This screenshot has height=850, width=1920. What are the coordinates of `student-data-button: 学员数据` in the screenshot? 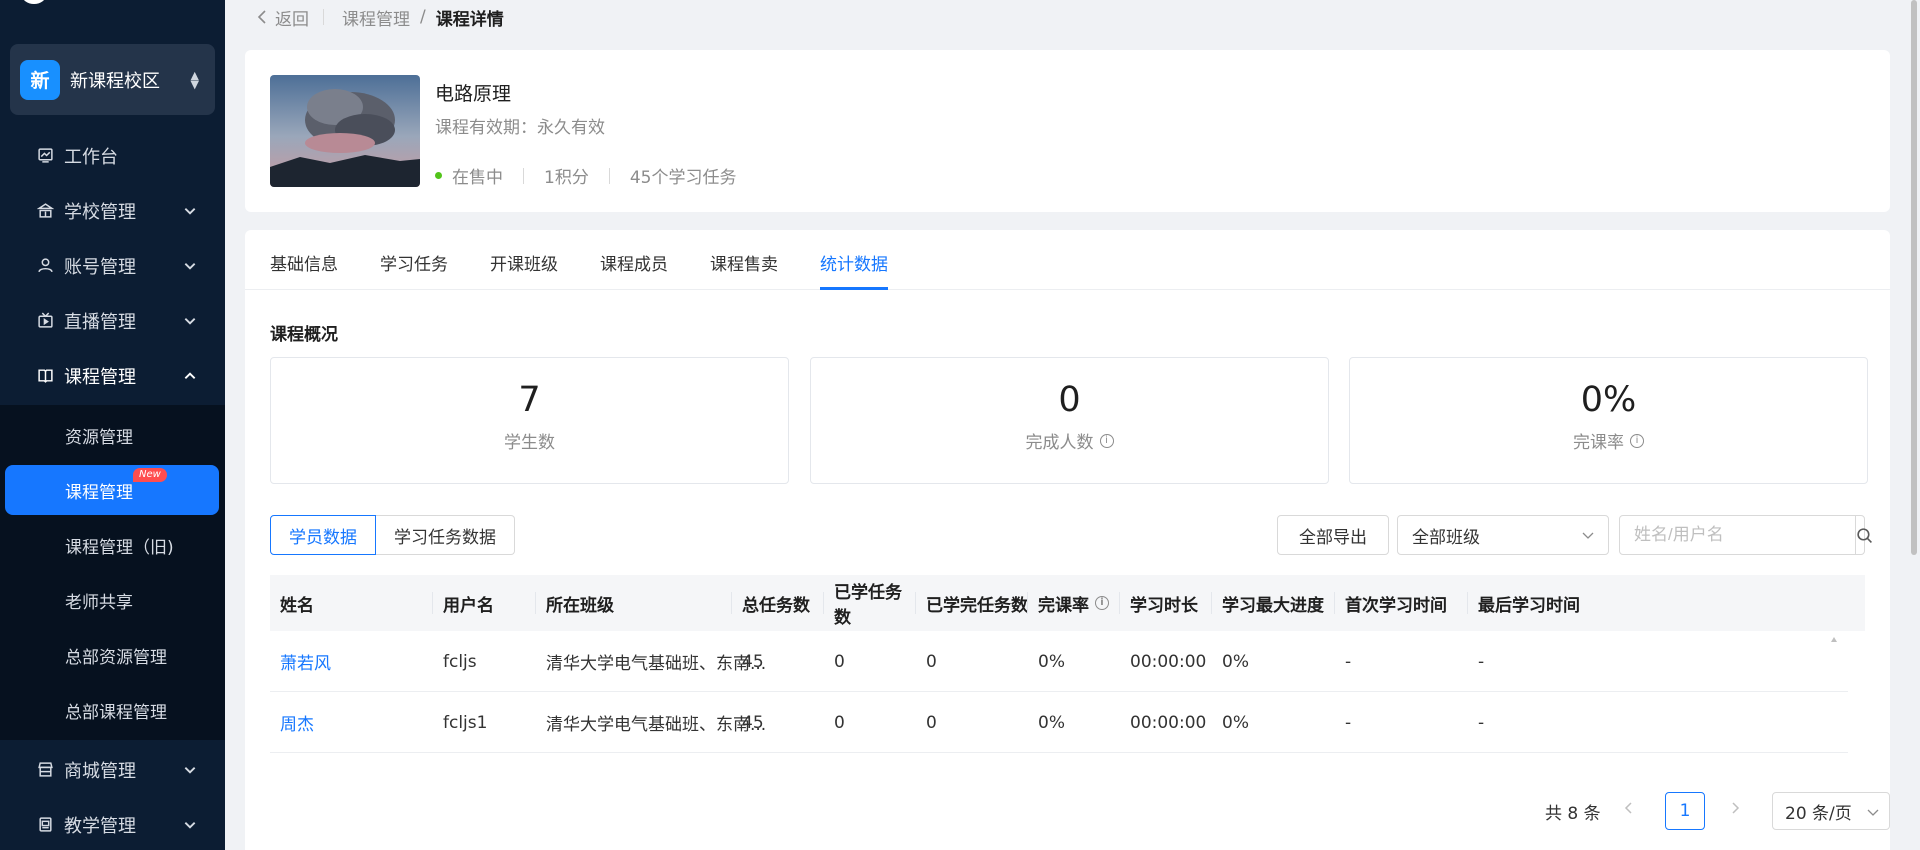 It's located at (323, 535).